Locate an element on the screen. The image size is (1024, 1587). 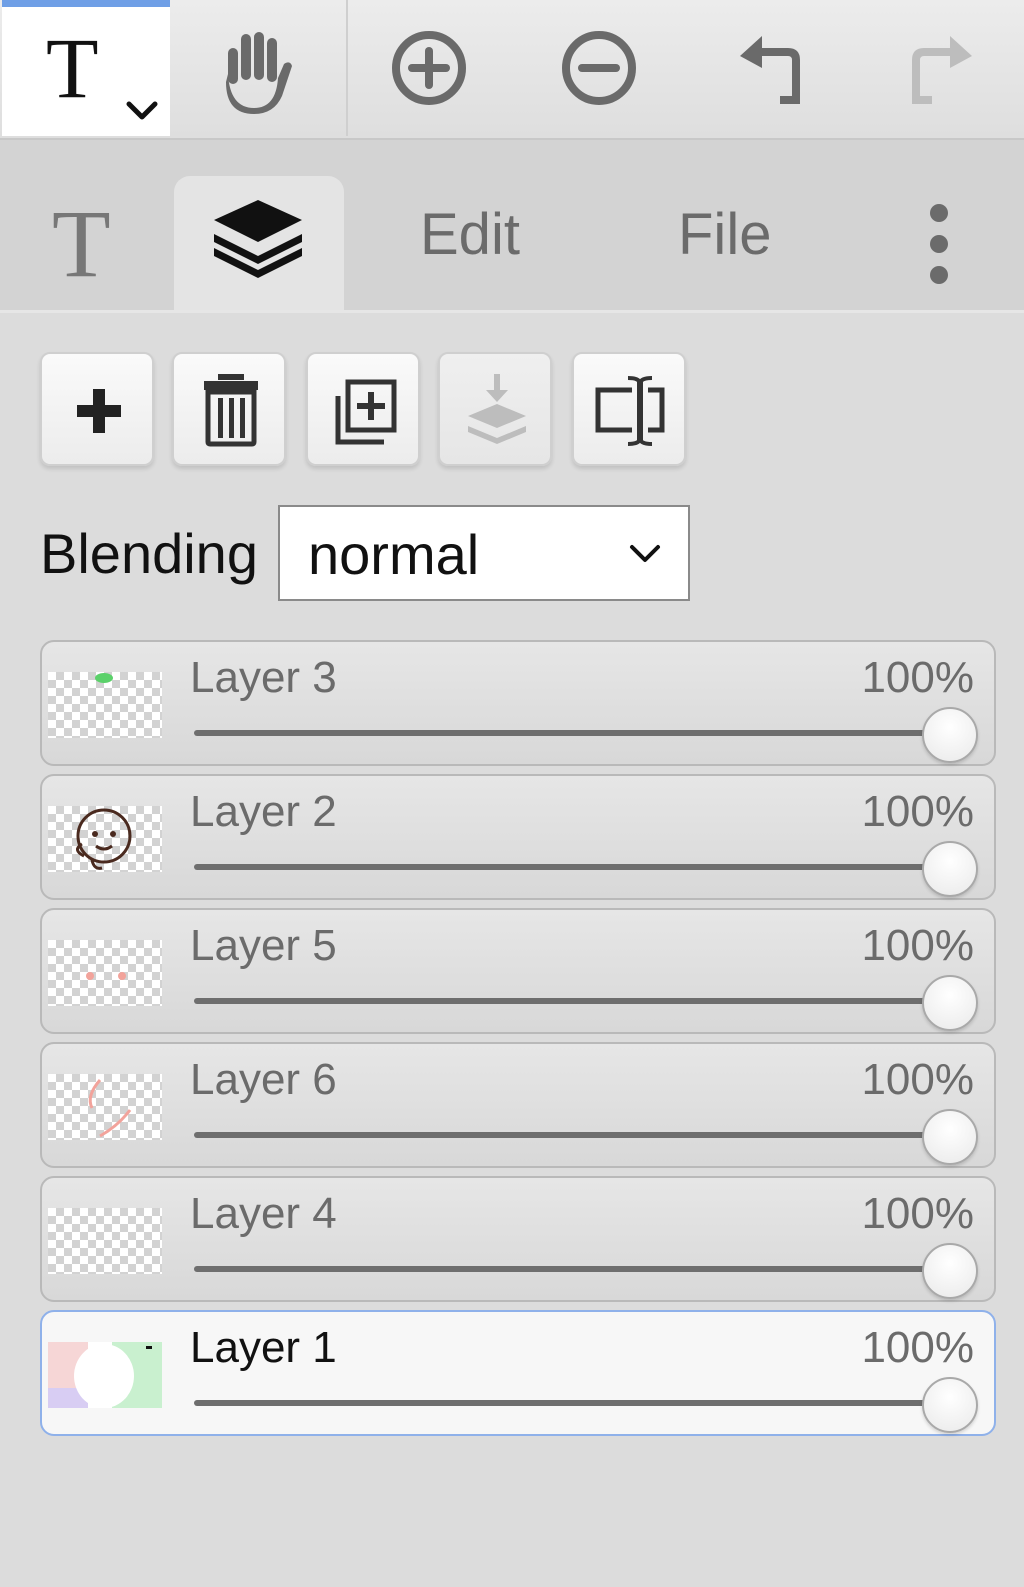
tab-layers is located at coordinates (259, 243).